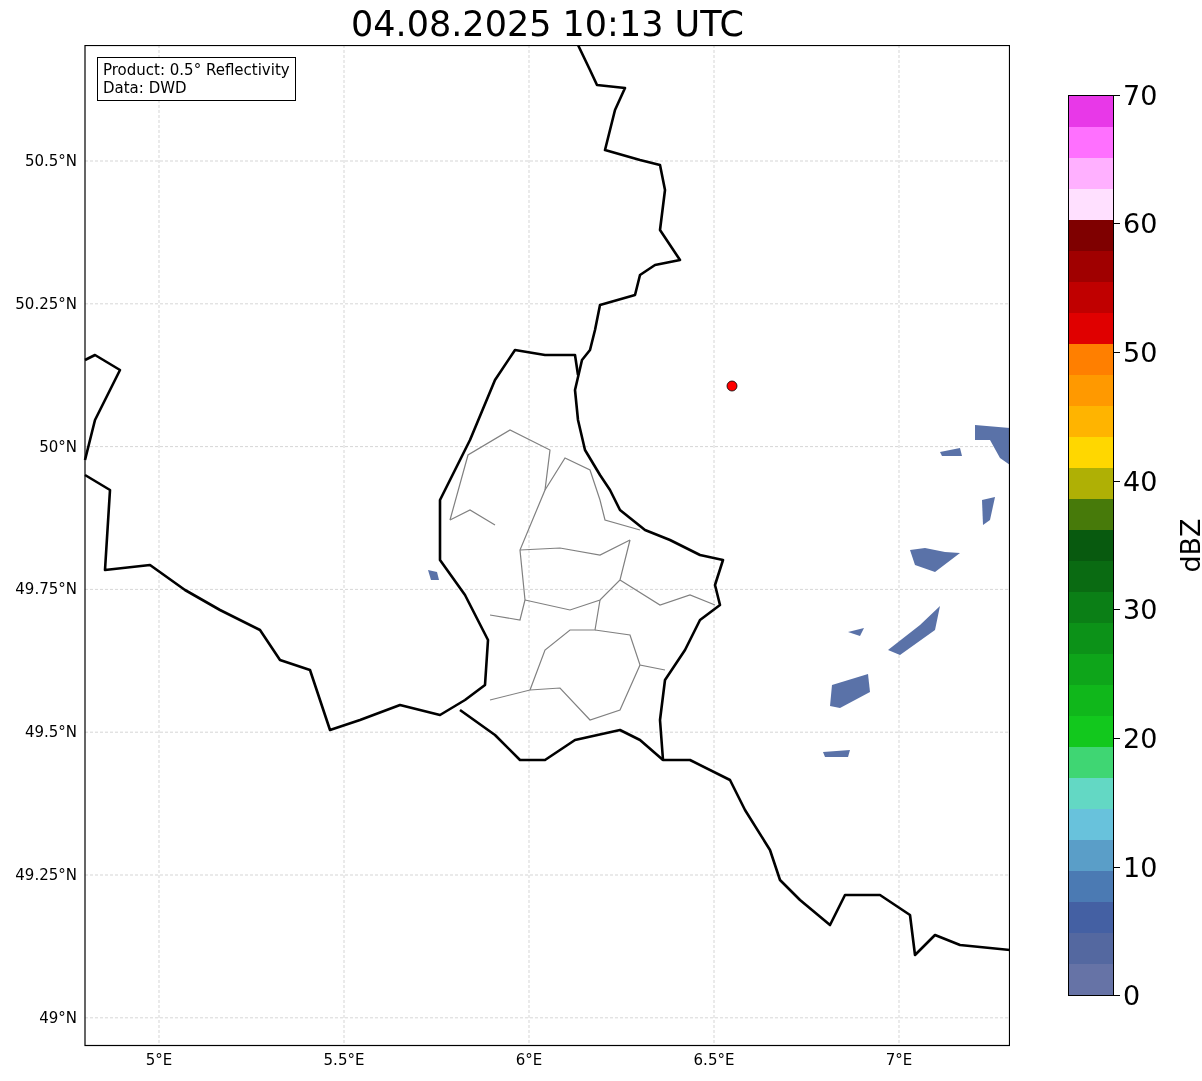 The height and width of the screenshot is (1081, 1202). I want to click on colorbar-tick-label: 40, so click(1140, 481).